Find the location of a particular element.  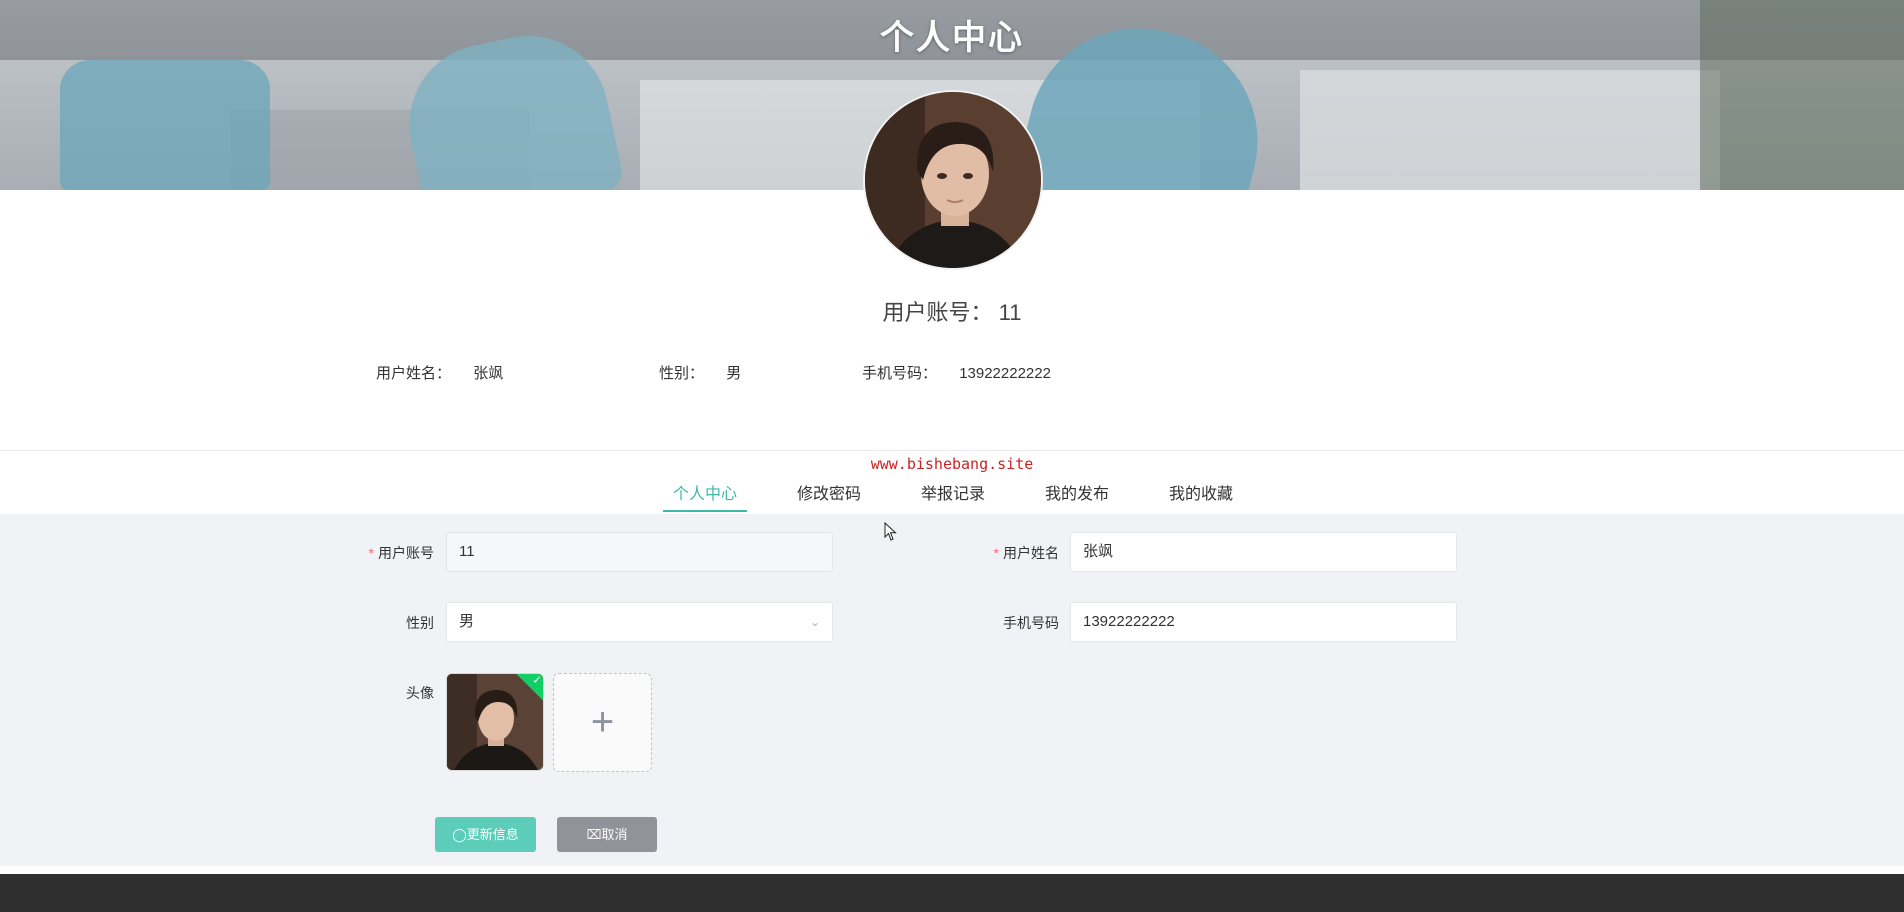

tab-bar: 个人中心 修改密码 举报记录 我的发布 我的收藏 is located at coordinates (952, 496).